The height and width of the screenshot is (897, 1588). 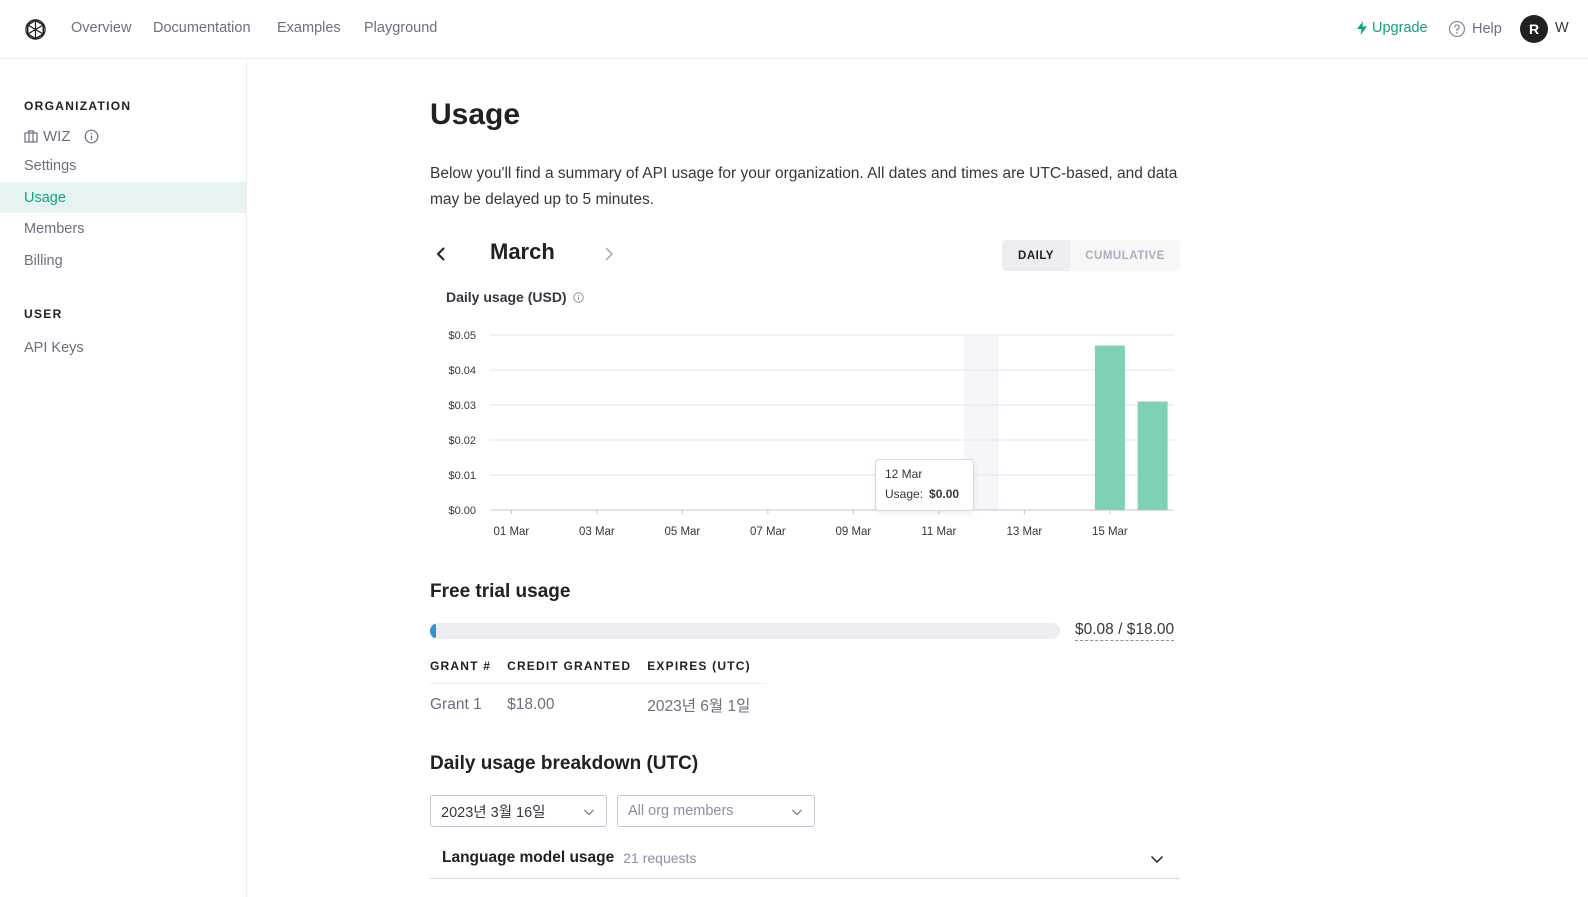 What do you see at coordinates (1400, 28) in the screenshot?
I see `upgrade-label: Upgrade` at bounding box center [1400, 28].